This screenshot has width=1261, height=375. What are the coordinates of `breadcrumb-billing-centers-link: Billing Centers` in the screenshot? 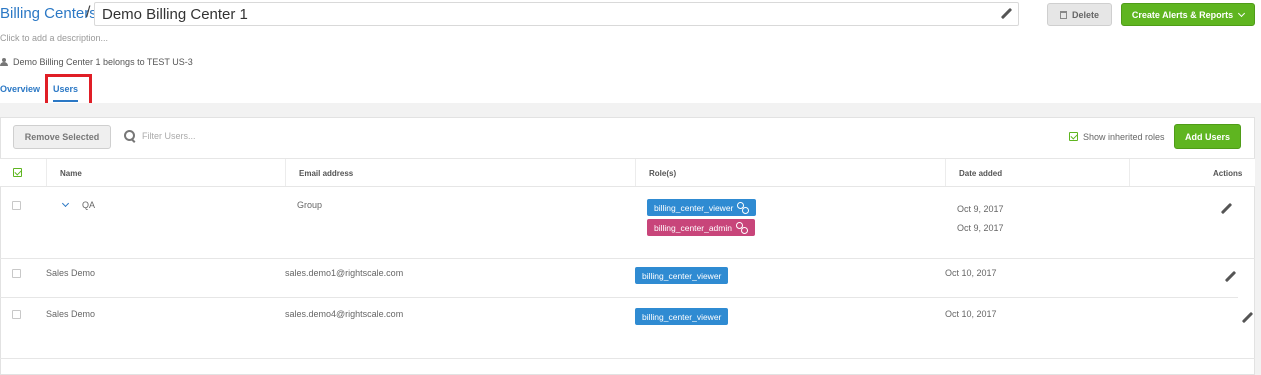 It's located at (48, 13).